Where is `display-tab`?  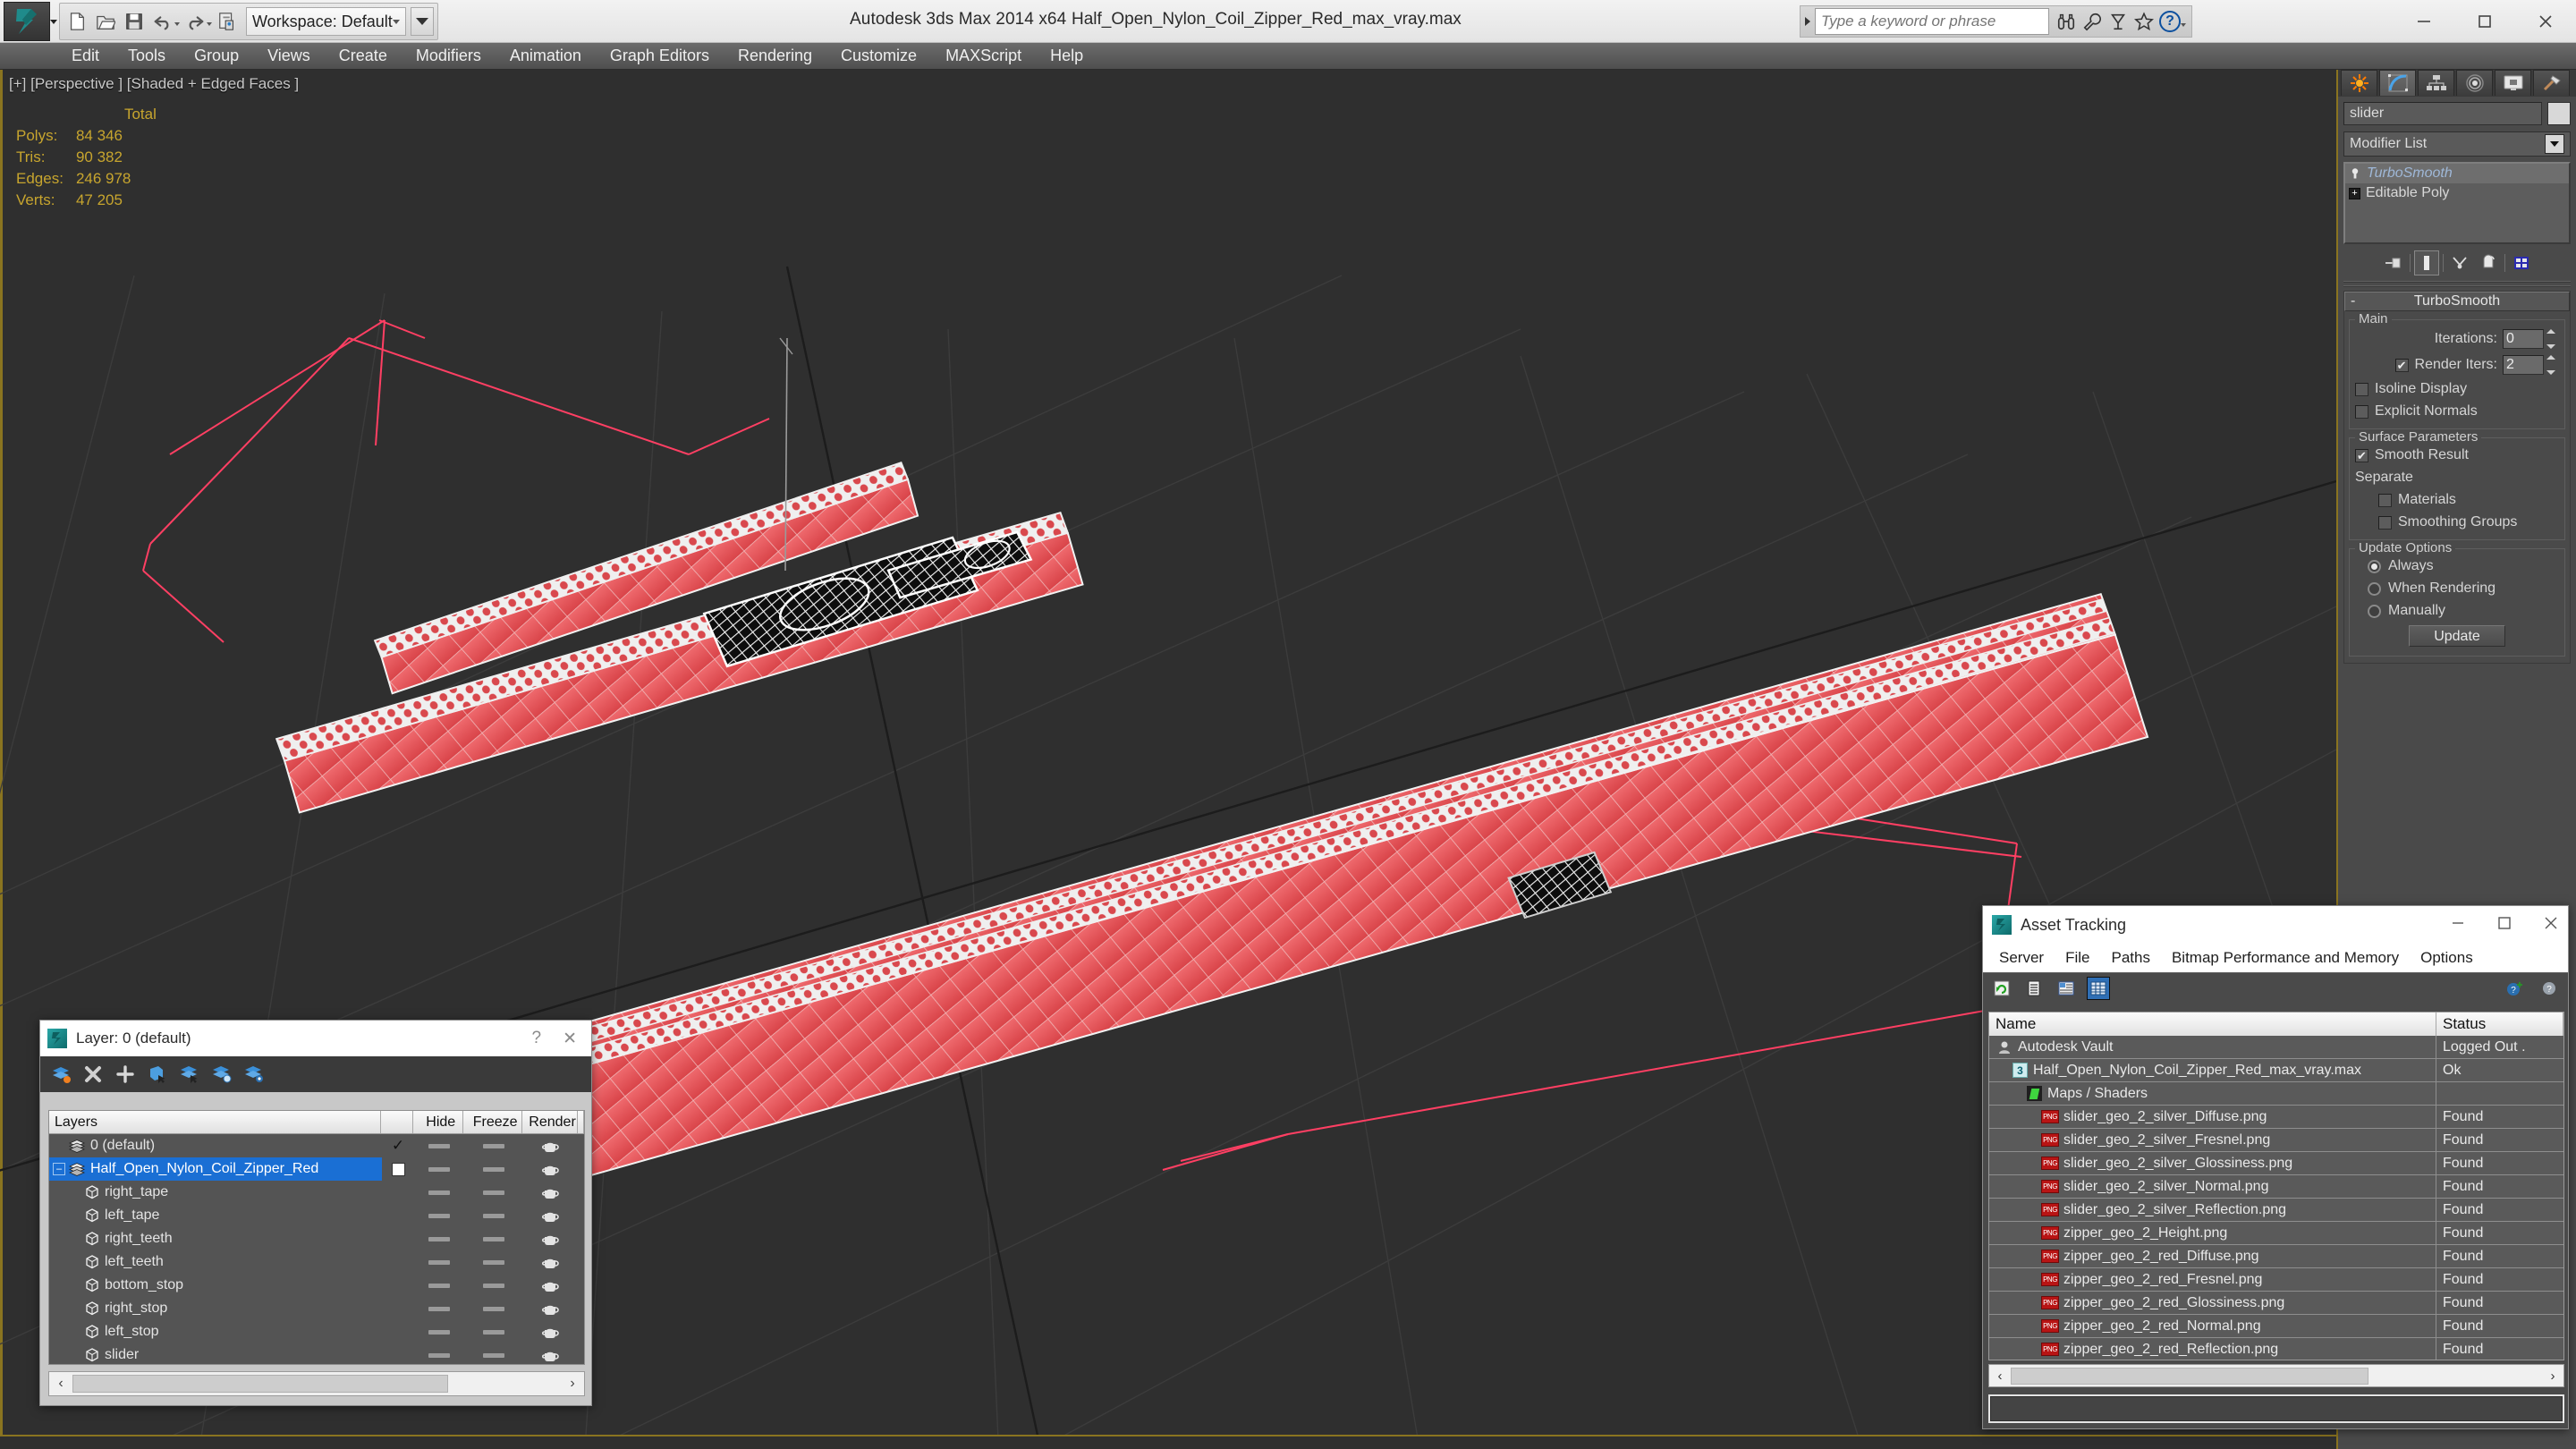 display-tab is located at coordinates (2513, 83).